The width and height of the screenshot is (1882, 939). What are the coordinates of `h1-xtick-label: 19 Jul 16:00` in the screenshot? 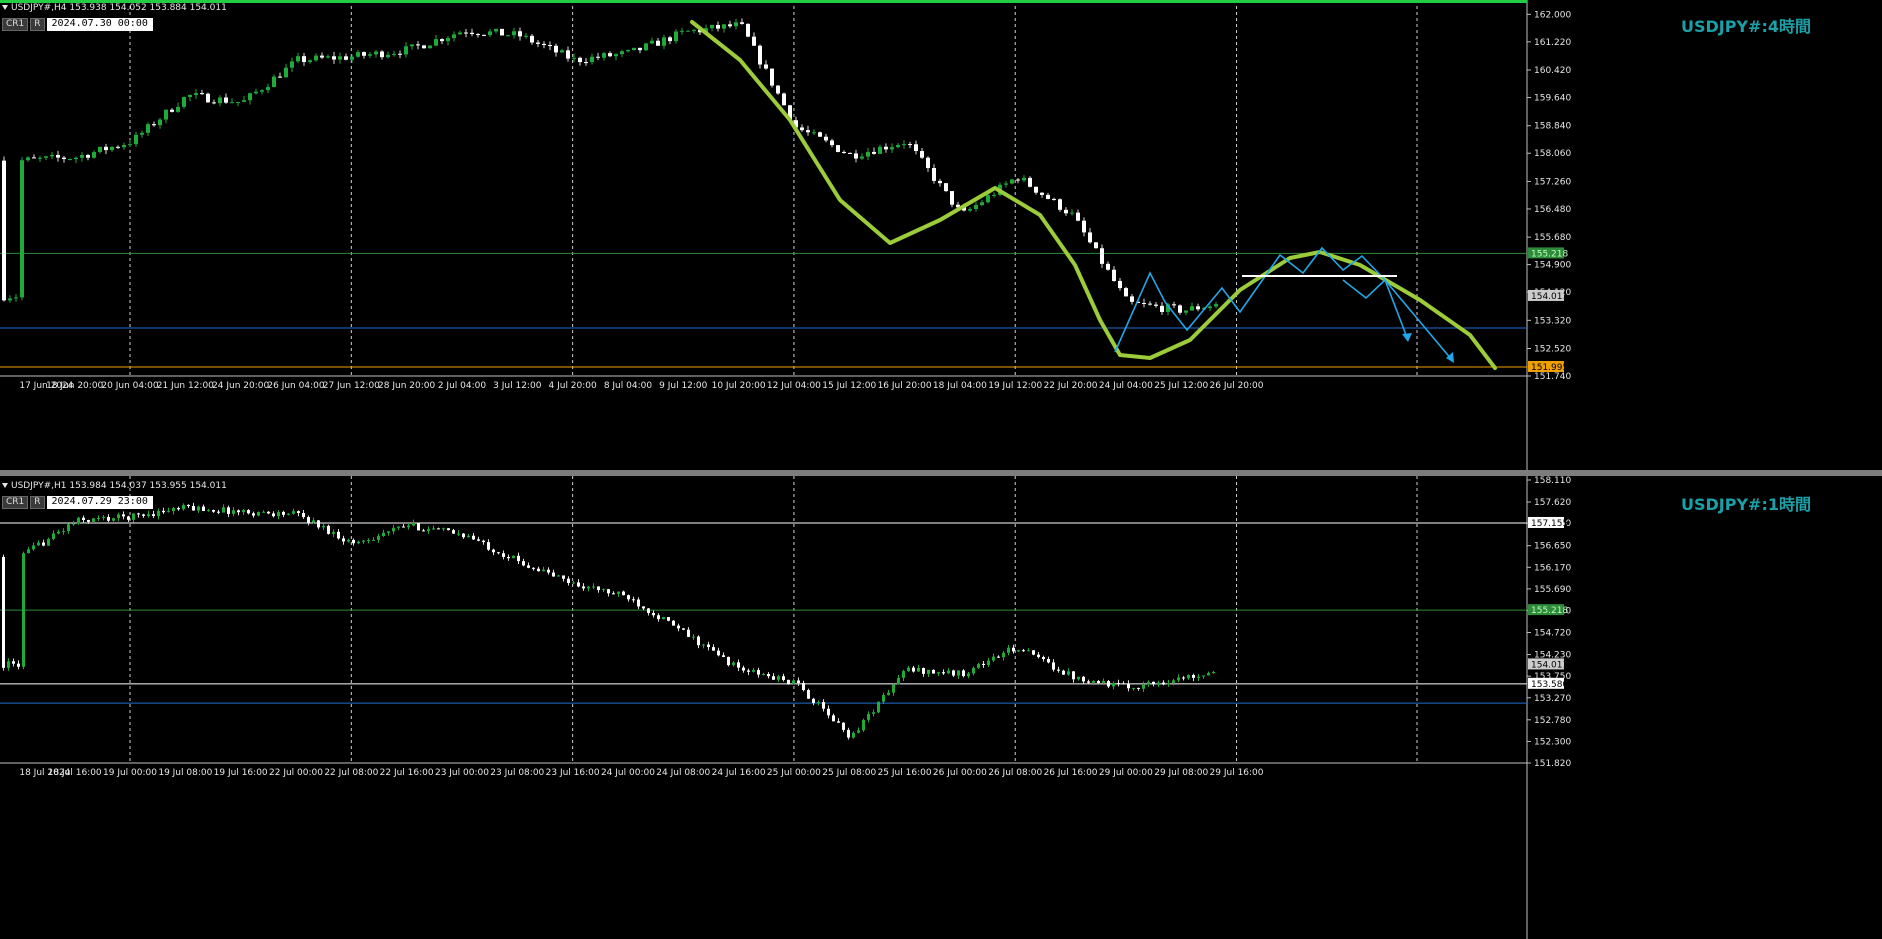 It's located at (241, 773).